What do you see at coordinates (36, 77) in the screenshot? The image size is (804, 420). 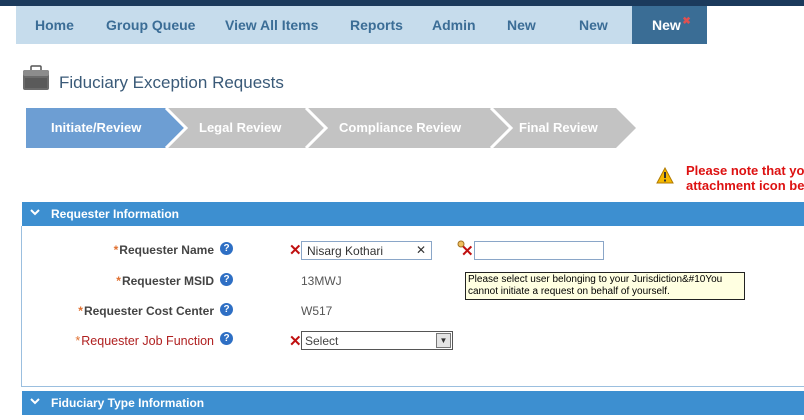 I see `briefcase-icon` at bounding box center [36, 77].